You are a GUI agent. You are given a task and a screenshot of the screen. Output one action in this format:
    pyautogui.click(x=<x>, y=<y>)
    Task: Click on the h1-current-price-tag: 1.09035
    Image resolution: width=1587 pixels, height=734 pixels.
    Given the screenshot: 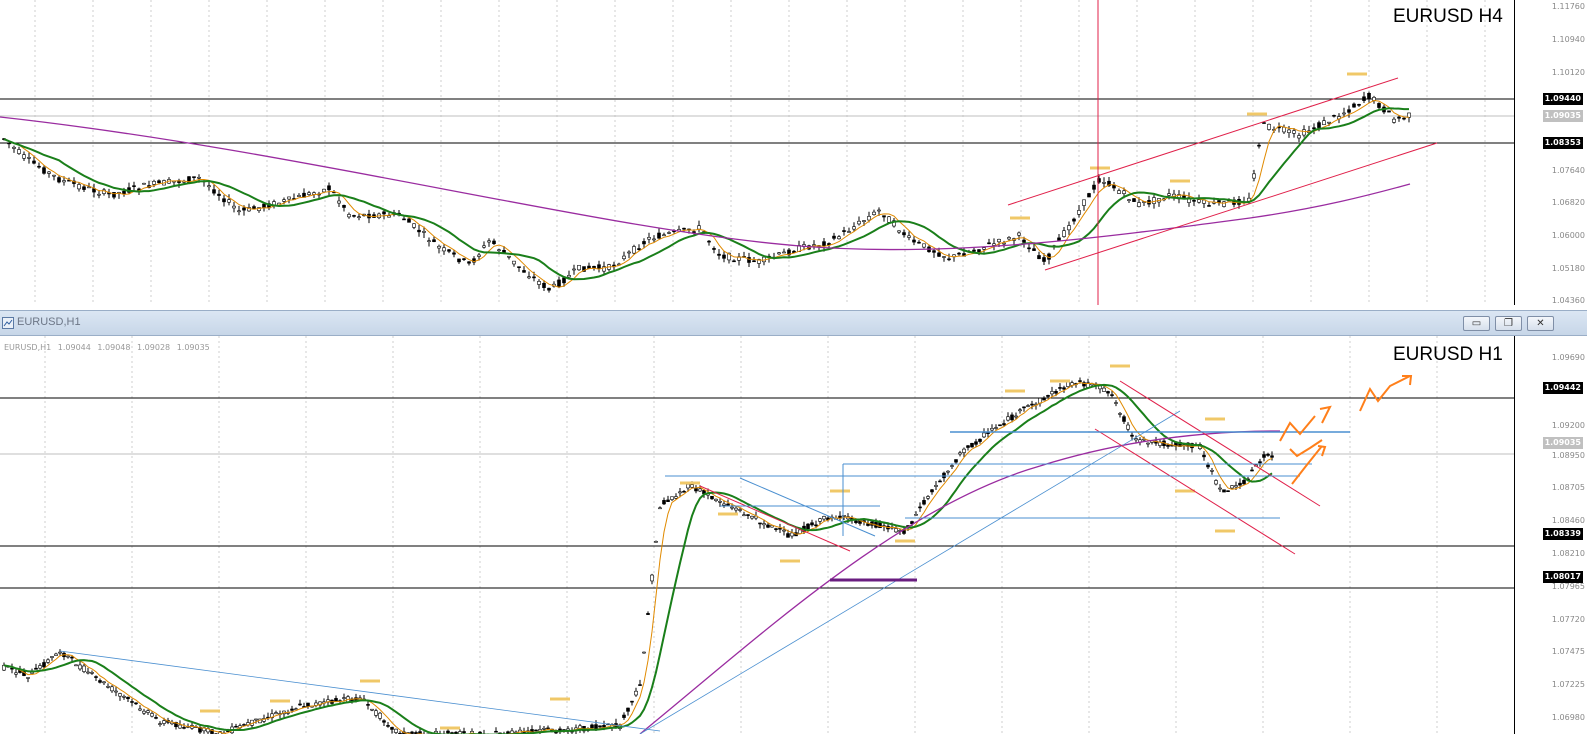 What is the action you would take?
    pyautogui.click(x=1562, y=443)
    